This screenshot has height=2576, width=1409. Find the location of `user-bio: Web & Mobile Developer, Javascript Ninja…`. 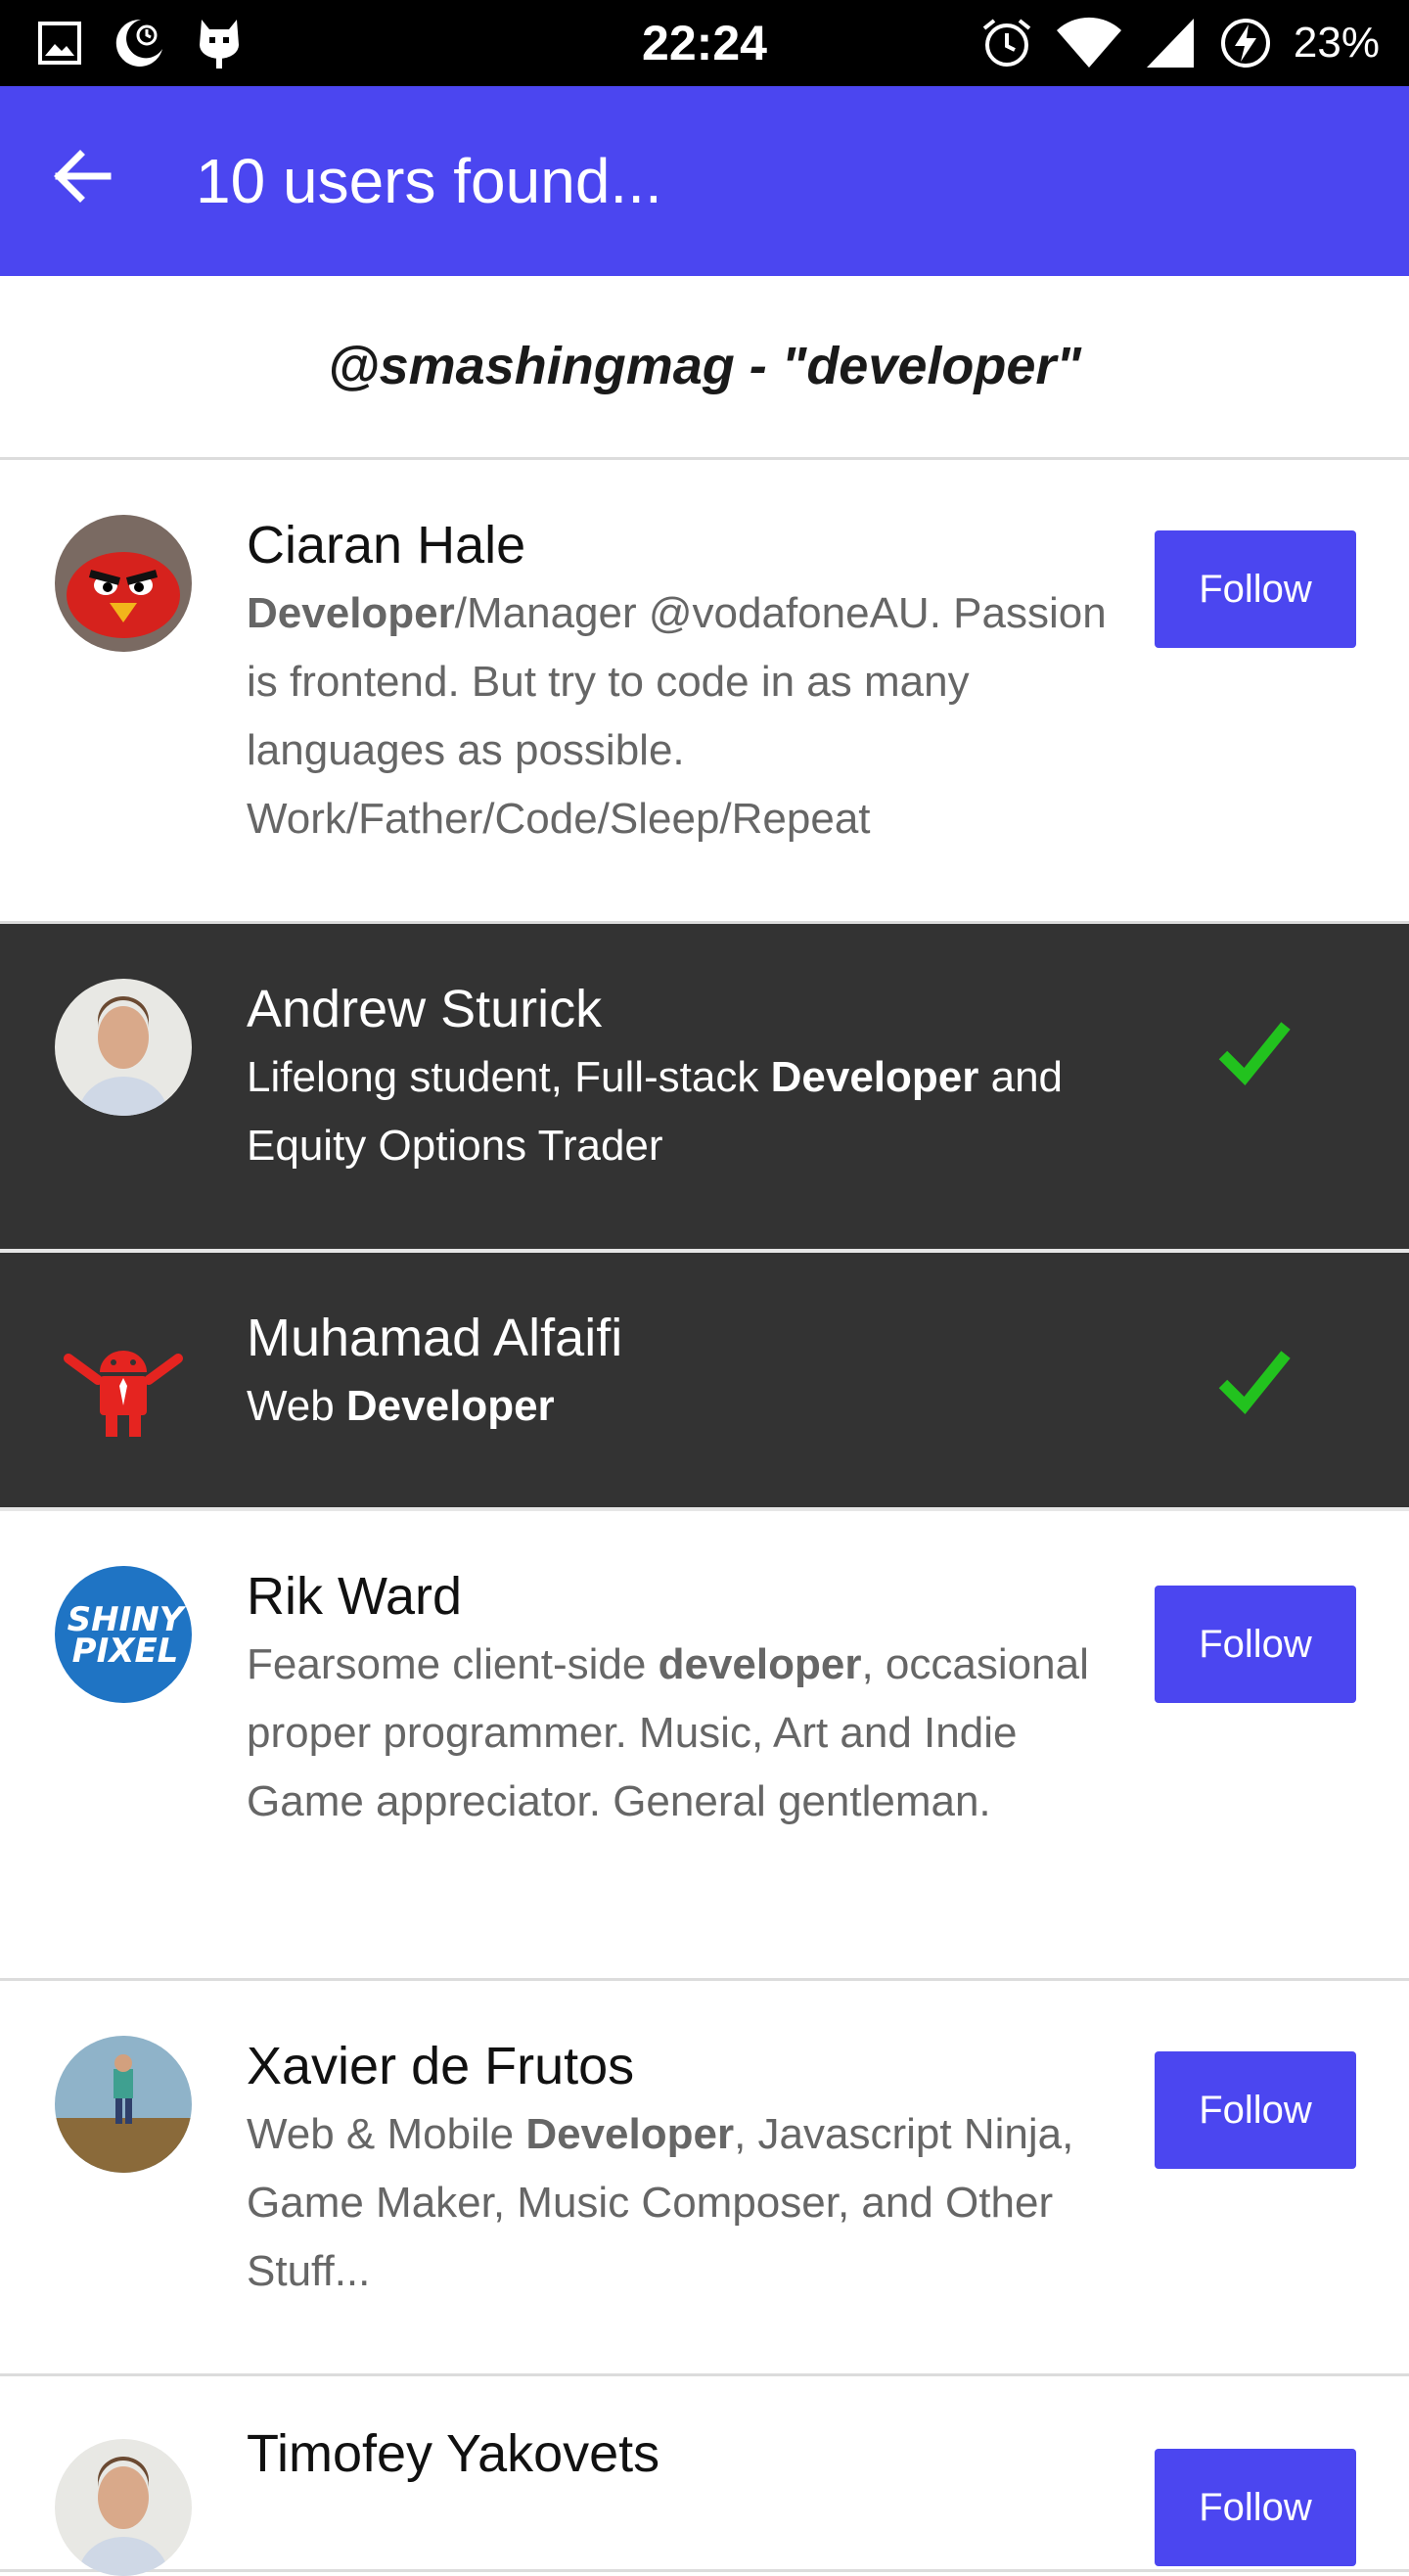

user-bio: Web & Mobile Developer, Javascript Ninja… is located at coordinates (692, 2203).